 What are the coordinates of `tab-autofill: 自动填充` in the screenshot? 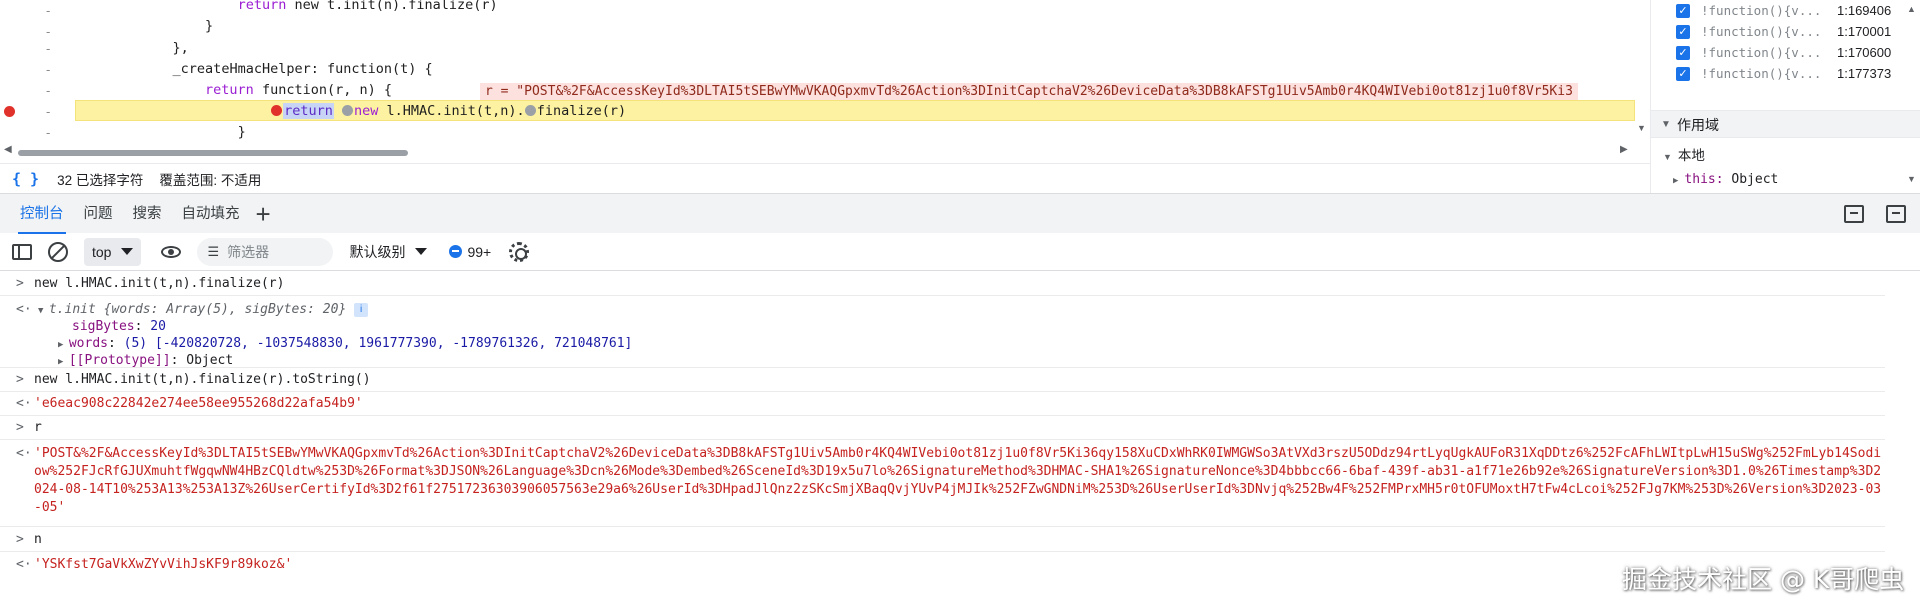 It's located at (211, 214).